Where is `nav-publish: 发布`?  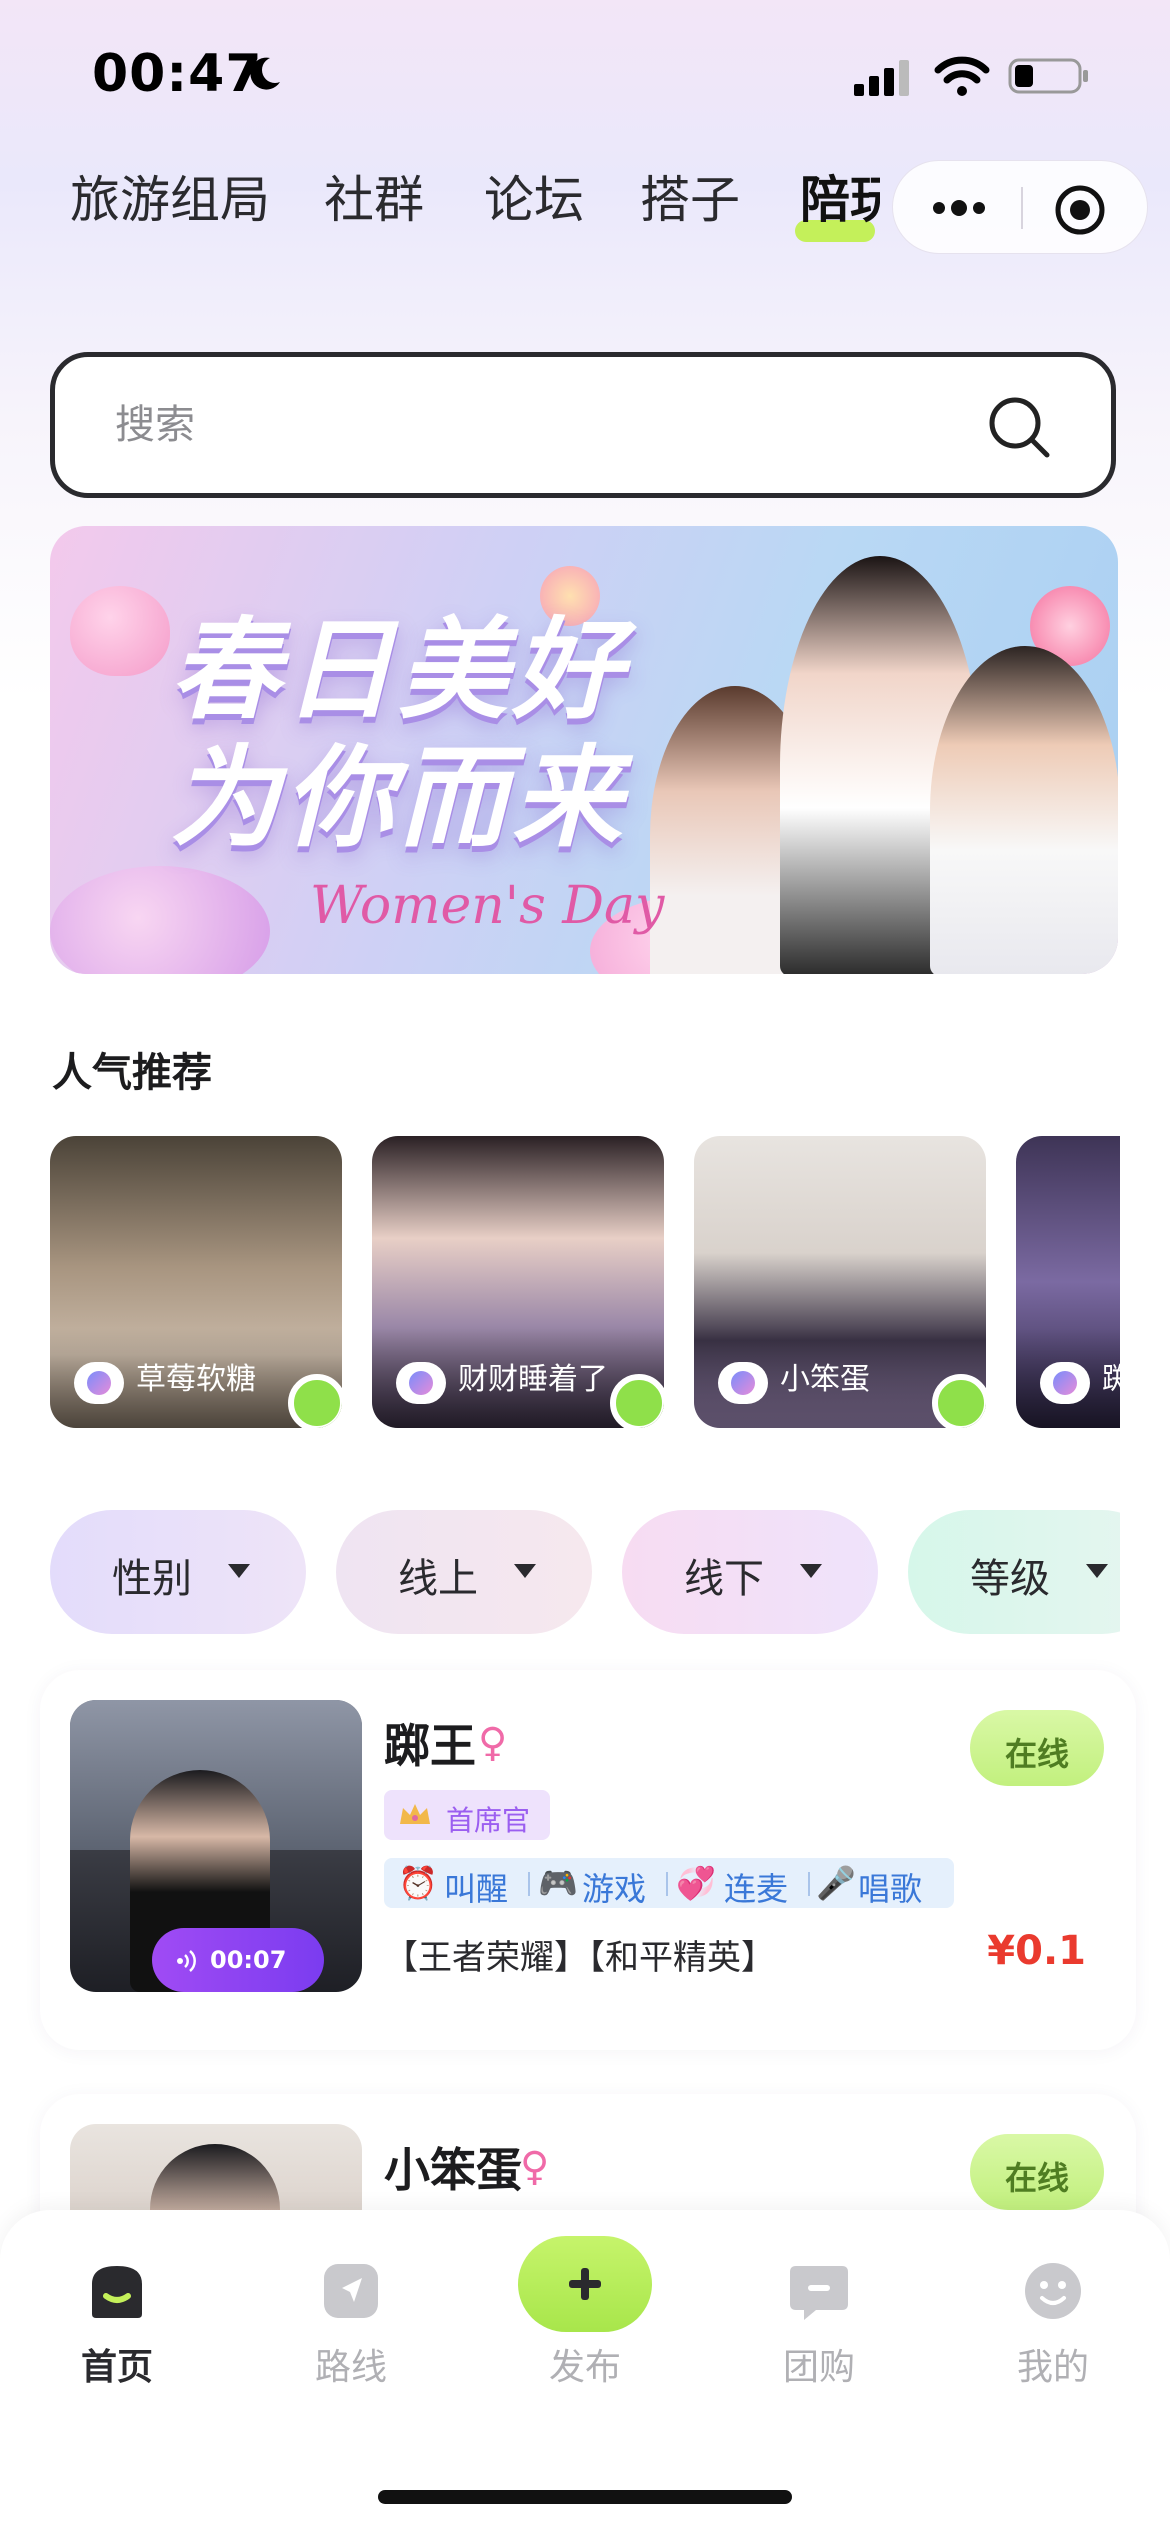 nav-publish: 发布 is located at coordinates (585, 2310).